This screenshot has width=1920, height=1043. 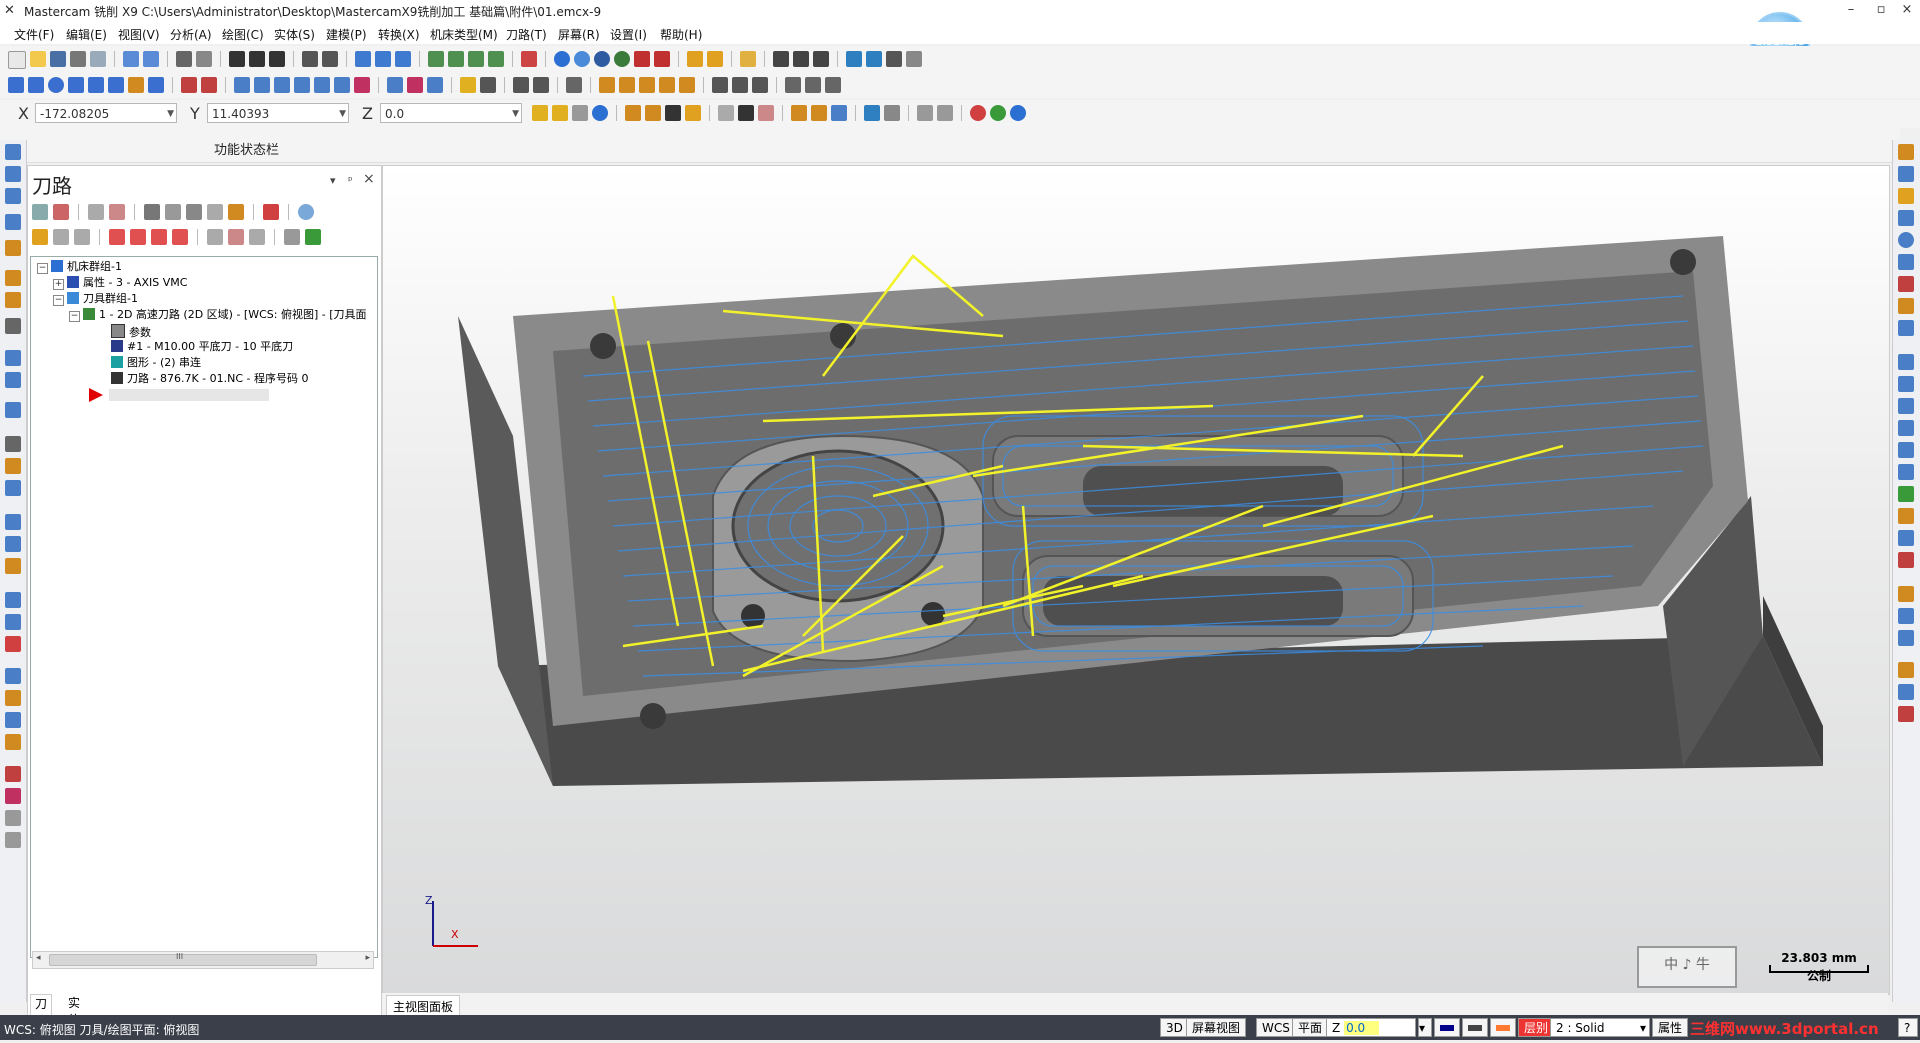 What do you see at coordinates (488, 85) in the screenshot?
I see `label-icon` at bounding box center [488, 85].